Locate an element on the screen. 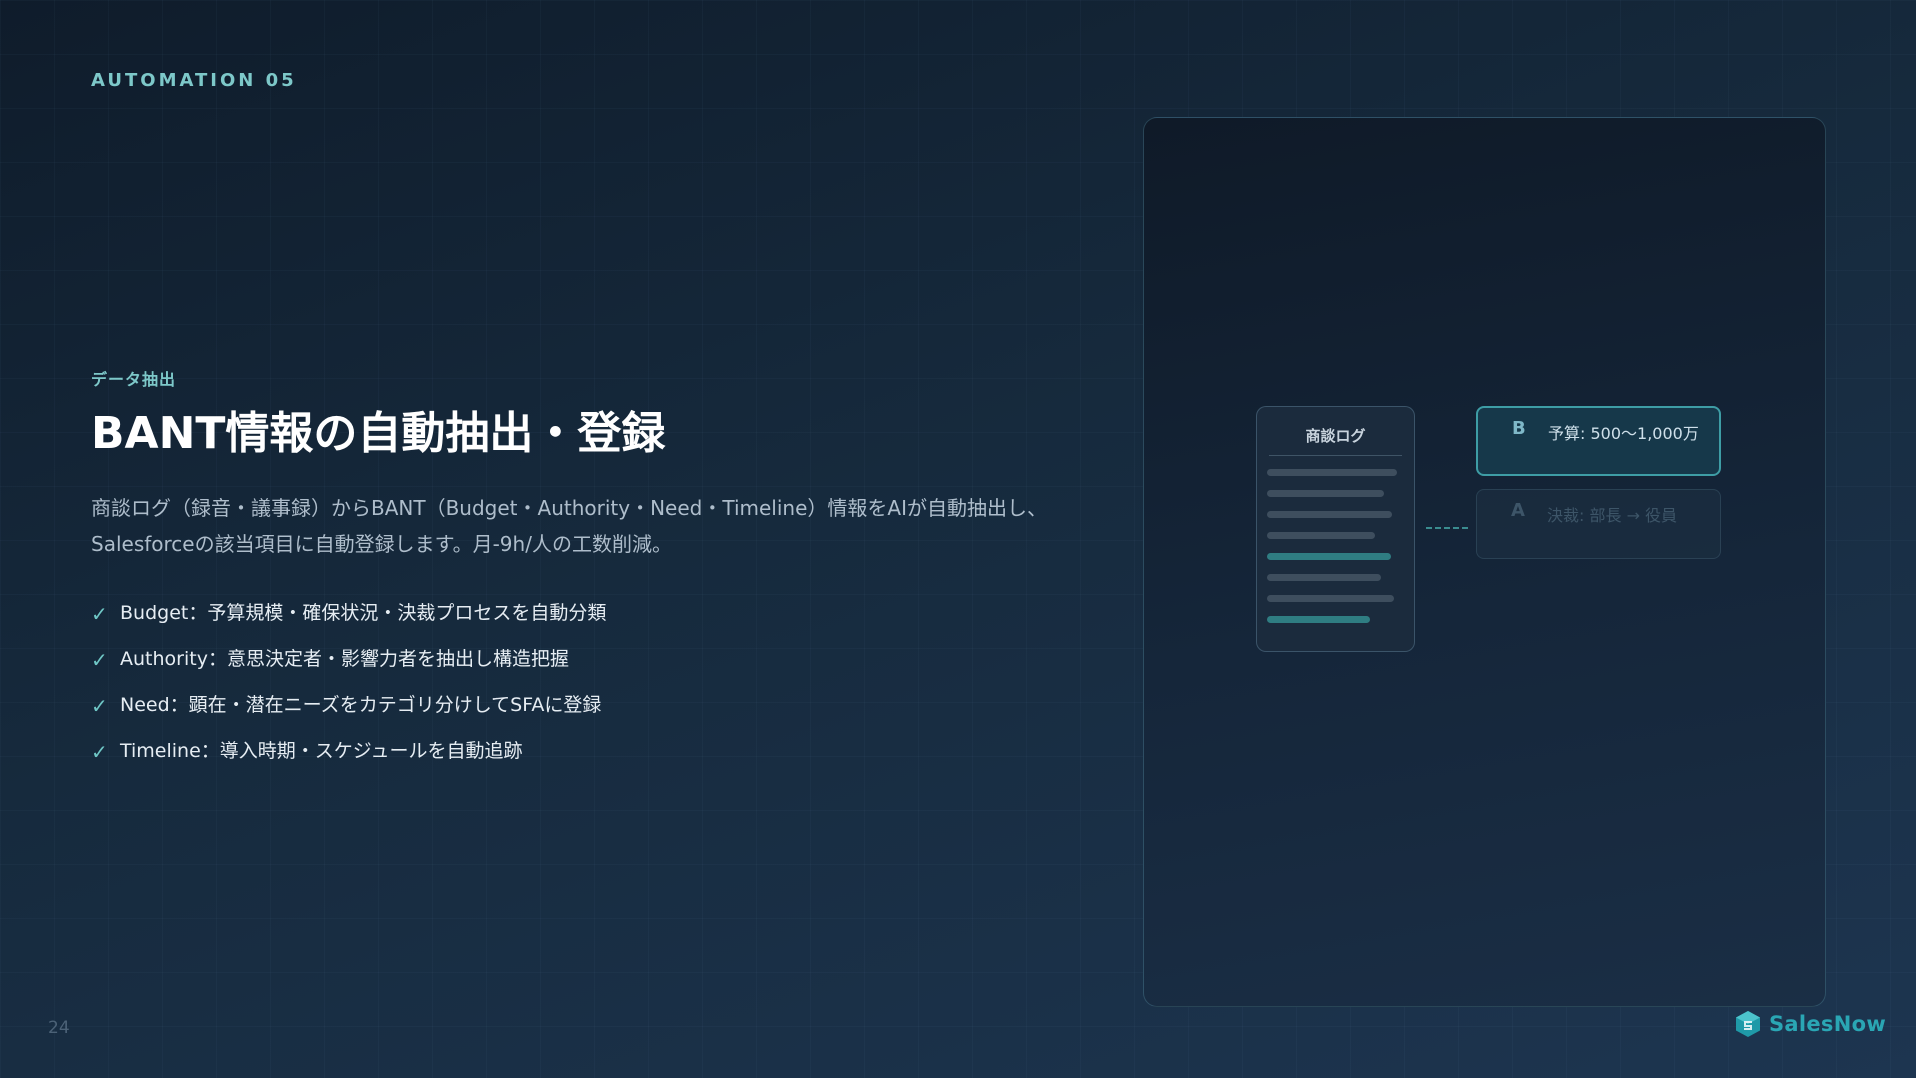 The image size is (1916, 1078). document-divider is located at coordinates (1335, 455).